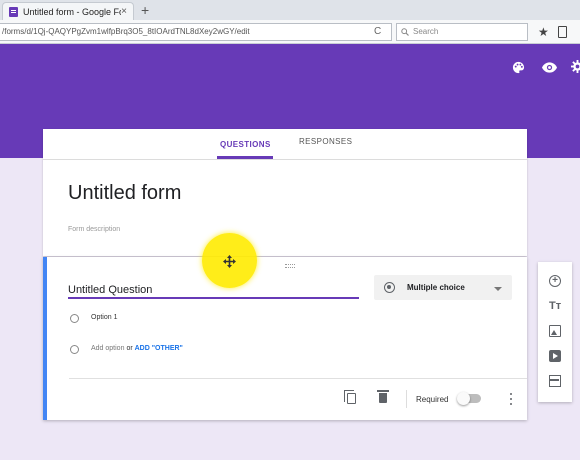 The height and width of the screenshot is (460, 580). I want to click on bookmark-star-icon: ★, so click(543, 32).